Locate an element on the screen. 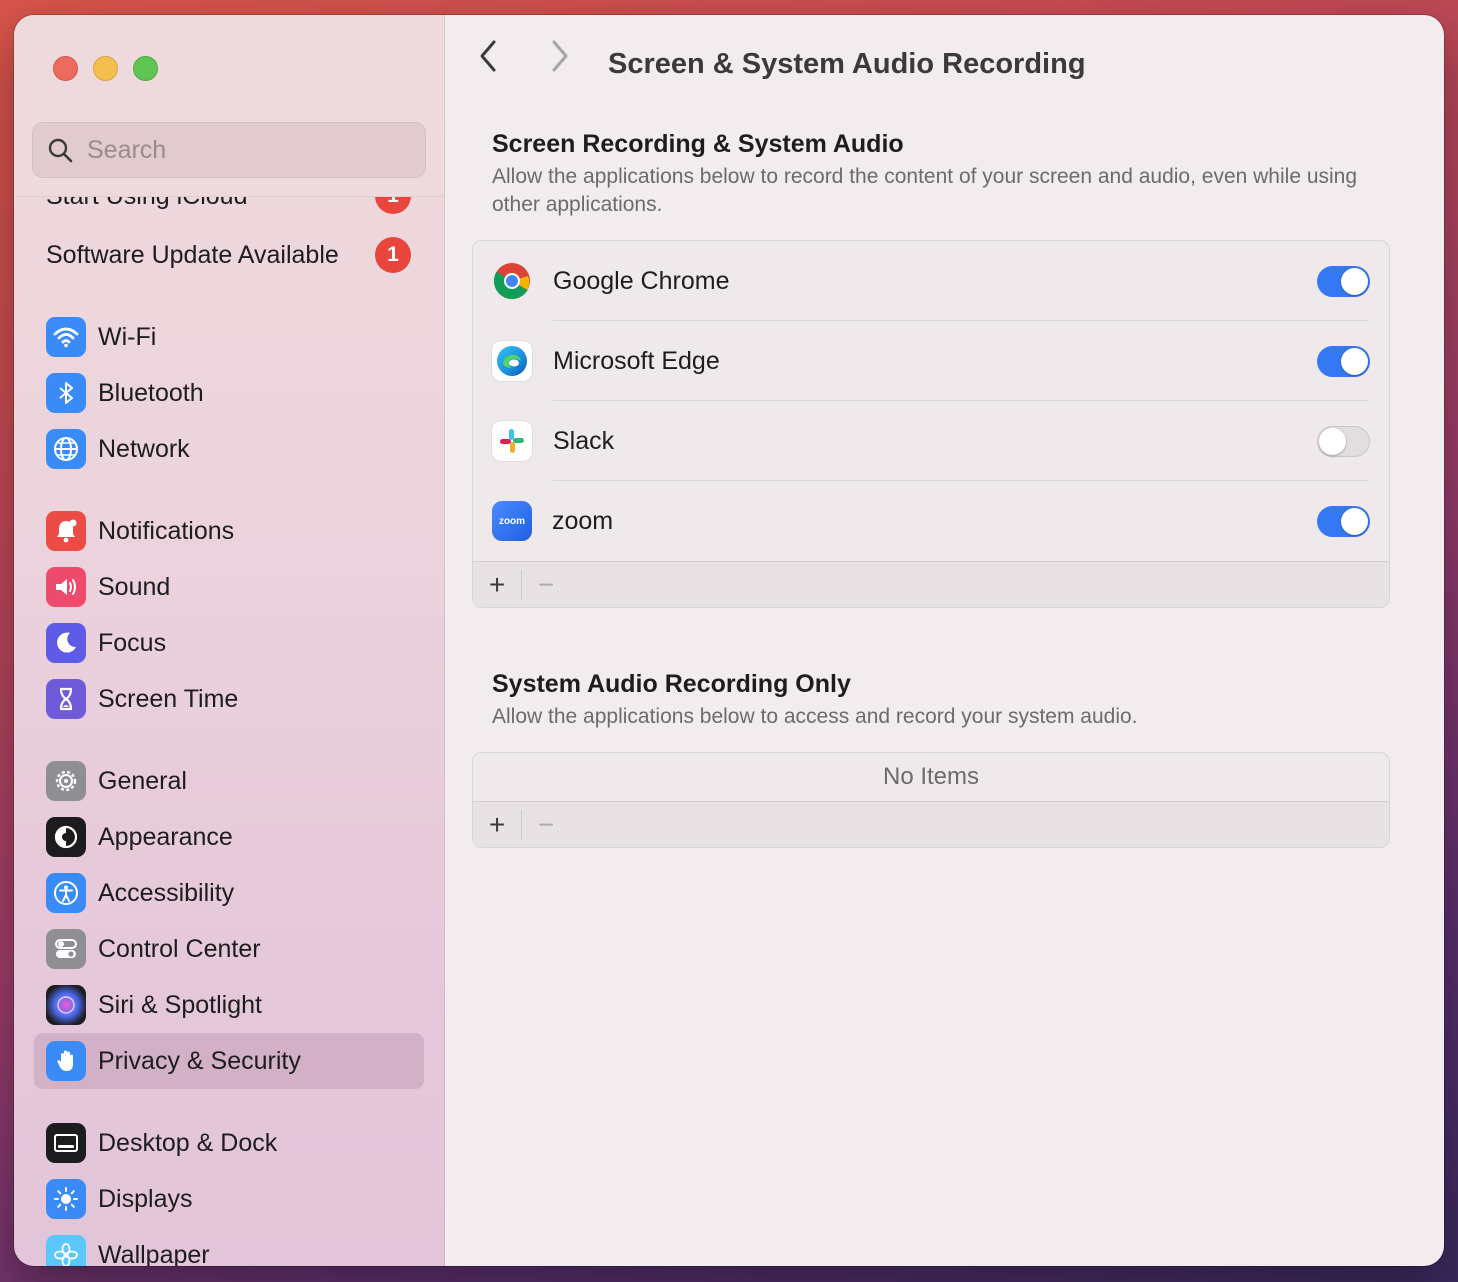 The width and height of the screenshot is (1458, 1282). siri-icon is located at coordinates (66, 1005).